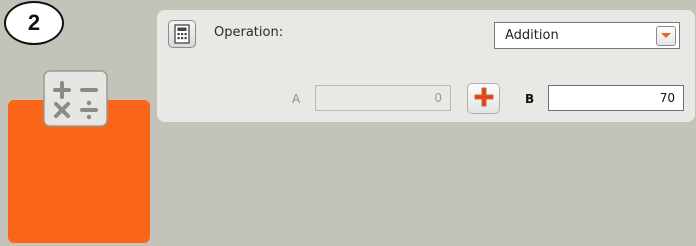 This screenshot has height=246, width=696. What do you see at coordinates (616, 98) in the screenshot?
I see `input-b-field: 70` at bounding box center [616, 98].